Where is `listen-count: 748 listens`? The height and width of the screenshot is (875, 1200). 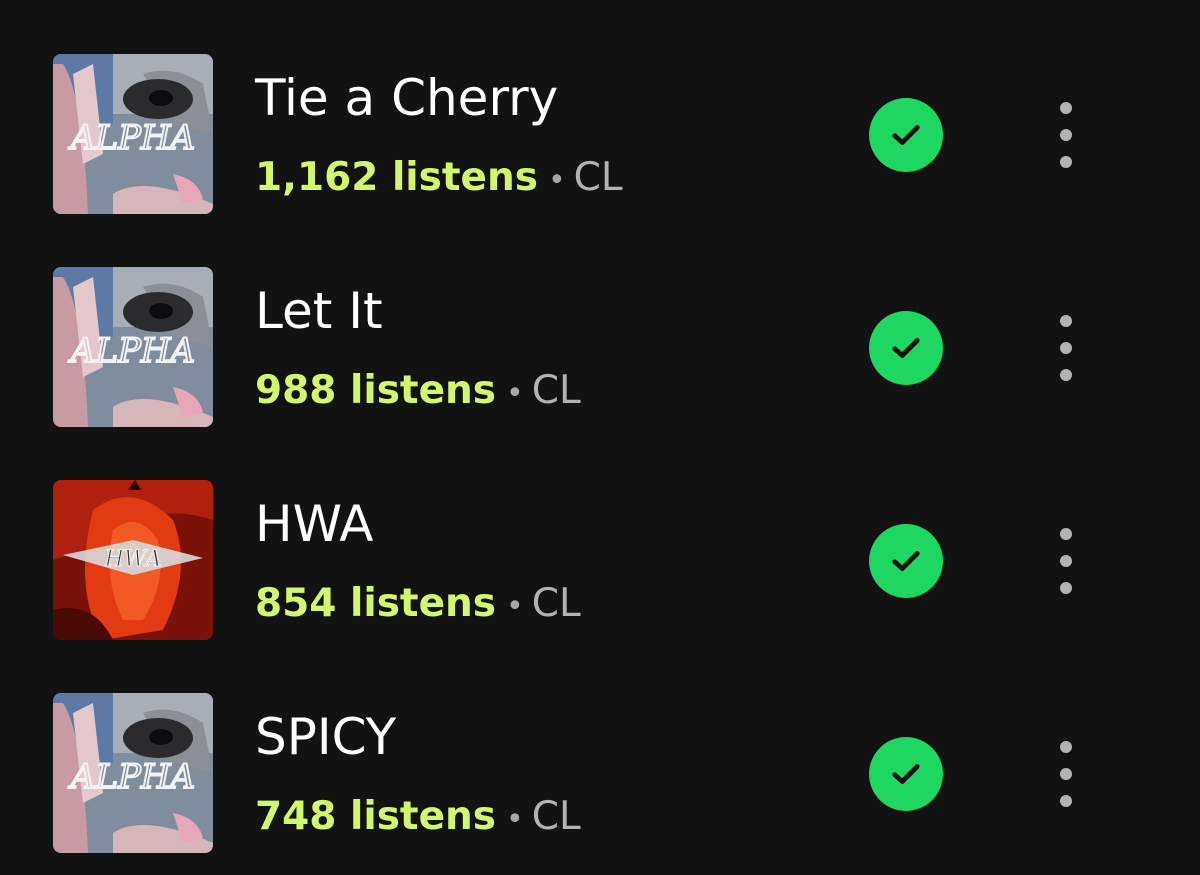 listen-count: 748 listens is located at coordinates (376, 816).